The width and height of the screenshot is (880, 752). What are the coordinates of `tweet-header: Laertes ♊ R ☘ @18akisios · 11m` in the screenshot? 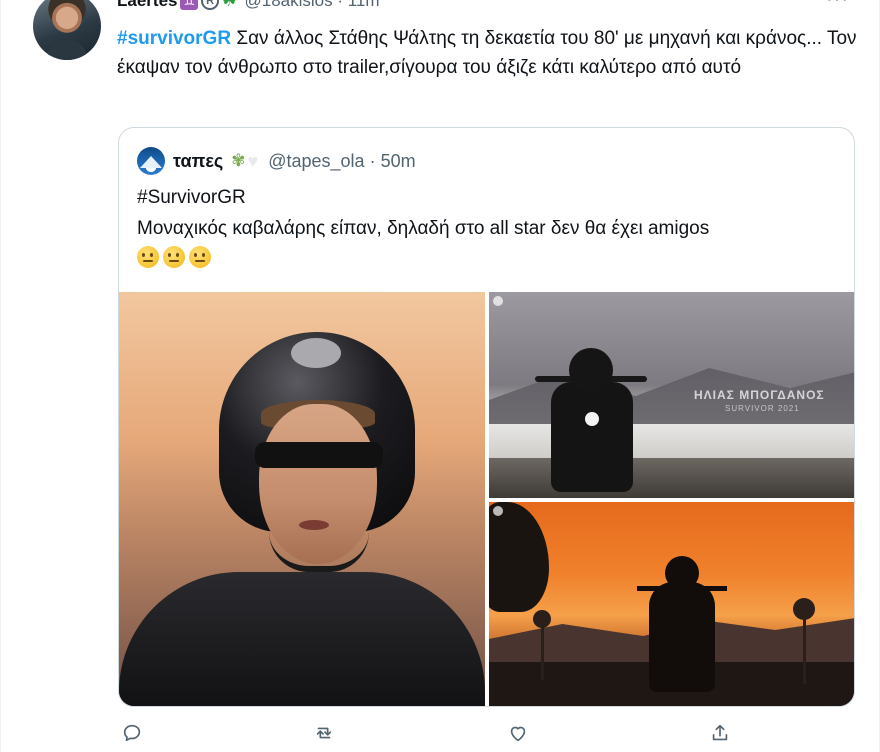 It's located at (248, 6).